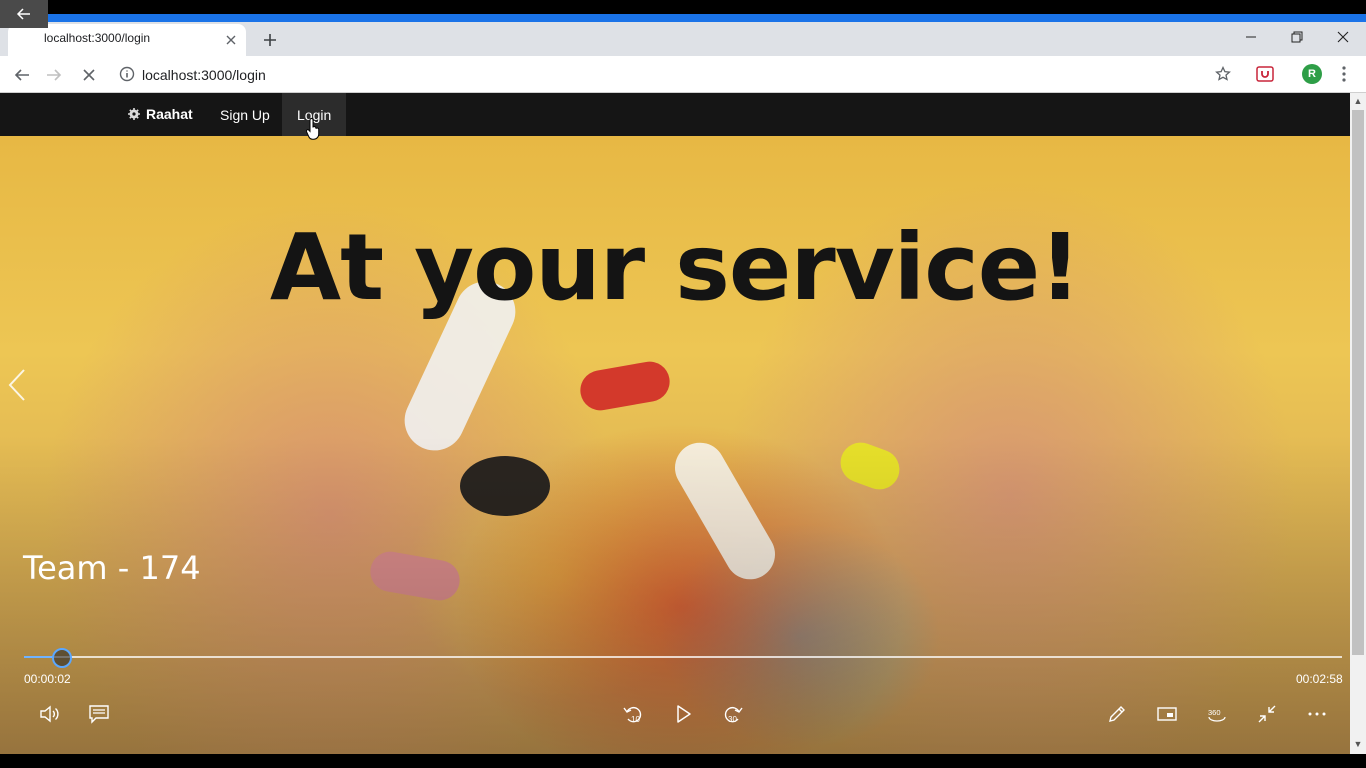 Image resolution: width=1366 pixels, height=768 pixels. I want to click on hero-title: At your service!, so click(675, 267).